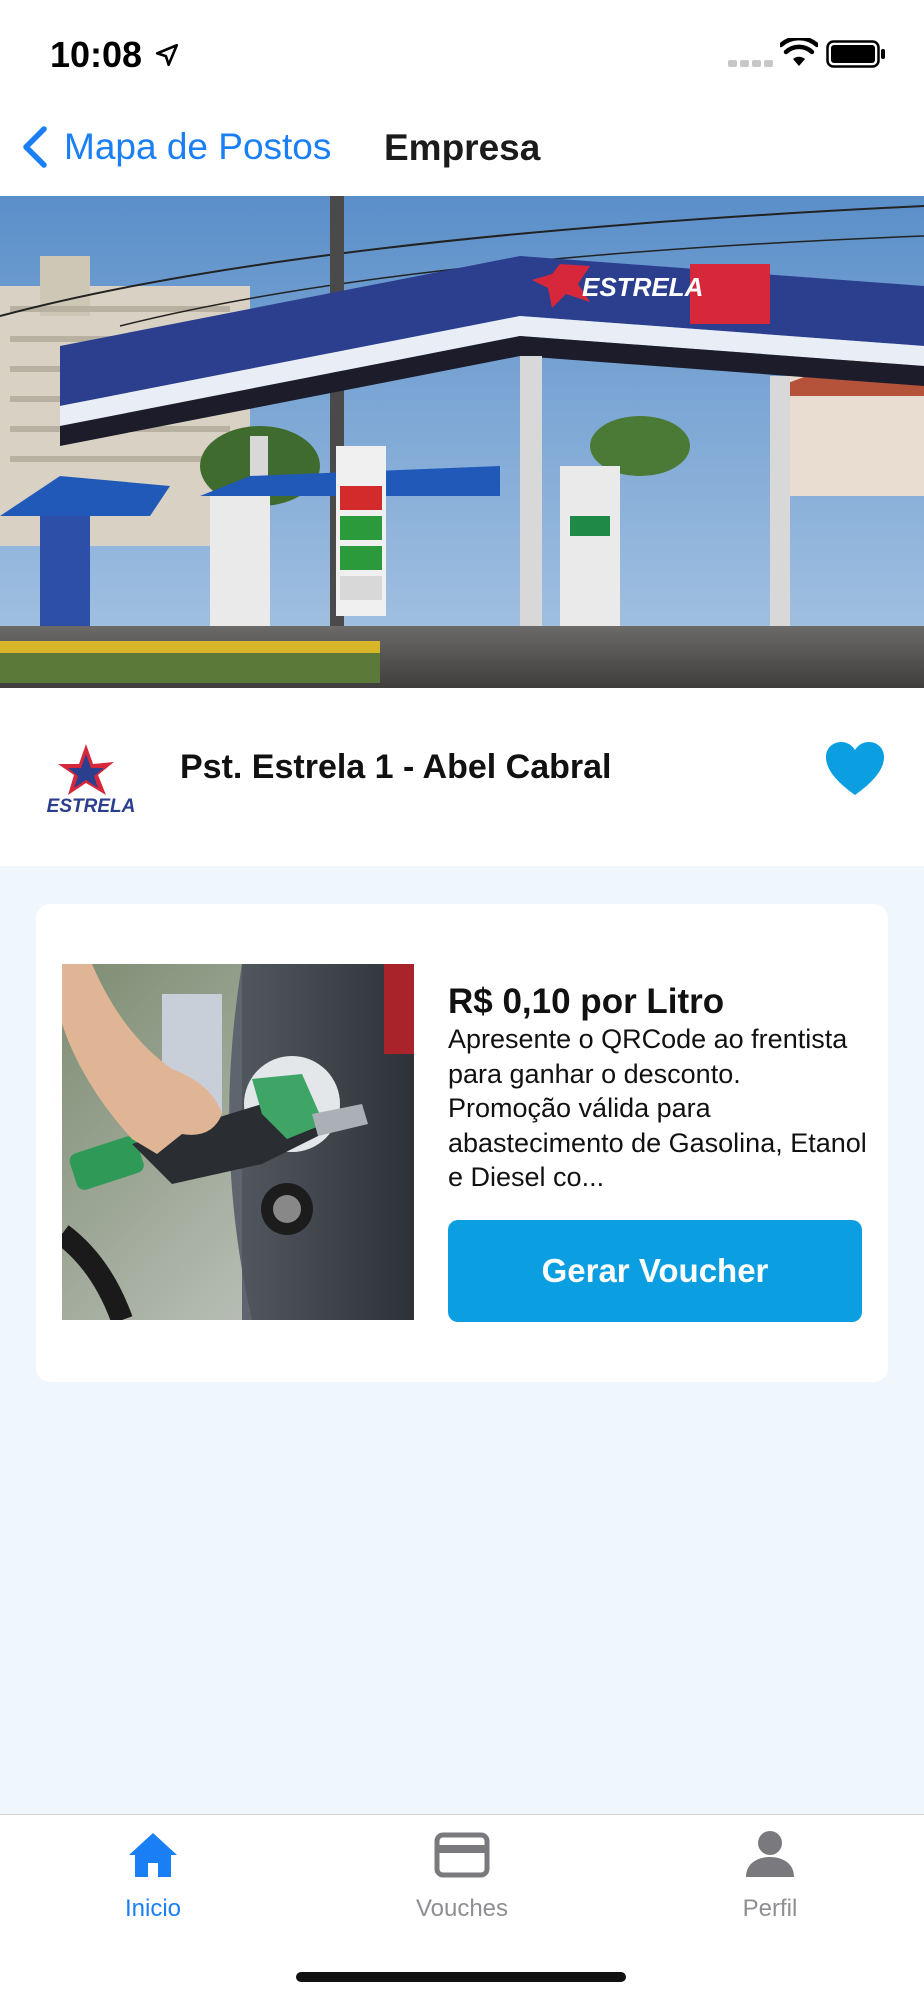 The image size is (924, 2000). I want to click on promo-title: R$ 0,10 por Litro, so click(586, 1001).